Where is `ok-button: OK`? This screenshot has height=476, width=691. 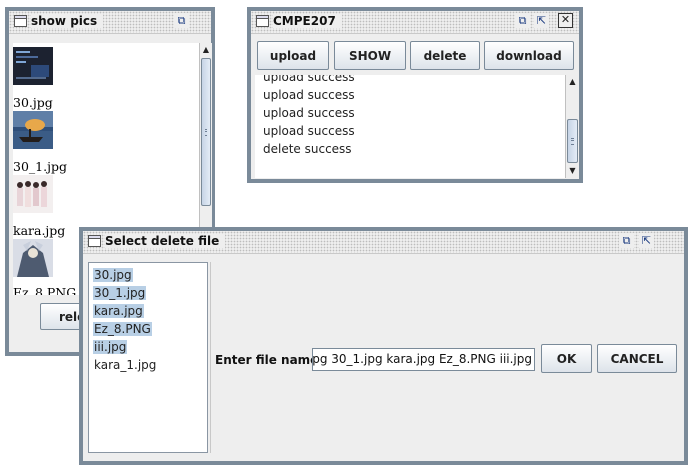
ok-button: OK is located at coordinates (566, 358).